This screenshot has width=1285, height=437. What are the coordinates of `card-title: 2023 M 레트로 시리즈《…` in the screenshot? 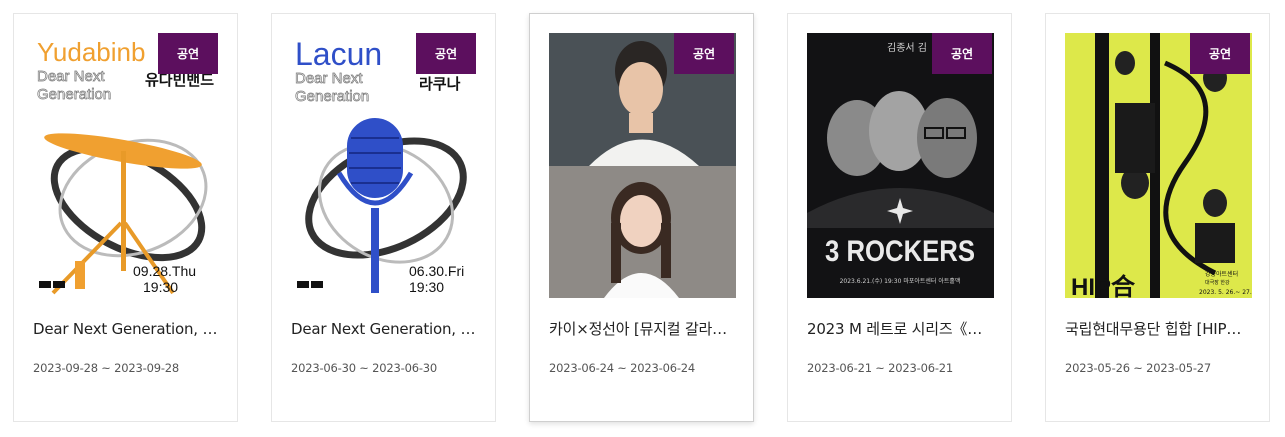 It's located at (900, 328).